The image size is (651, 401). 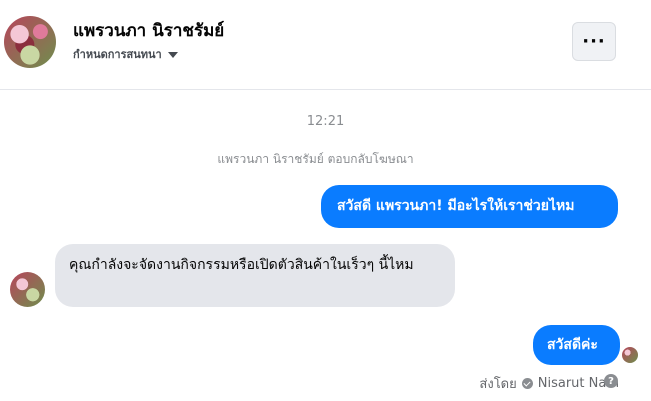 I want to click on assign-conversation-dropdown: กำหนดการสนทนา, so click(x=125, y=54).